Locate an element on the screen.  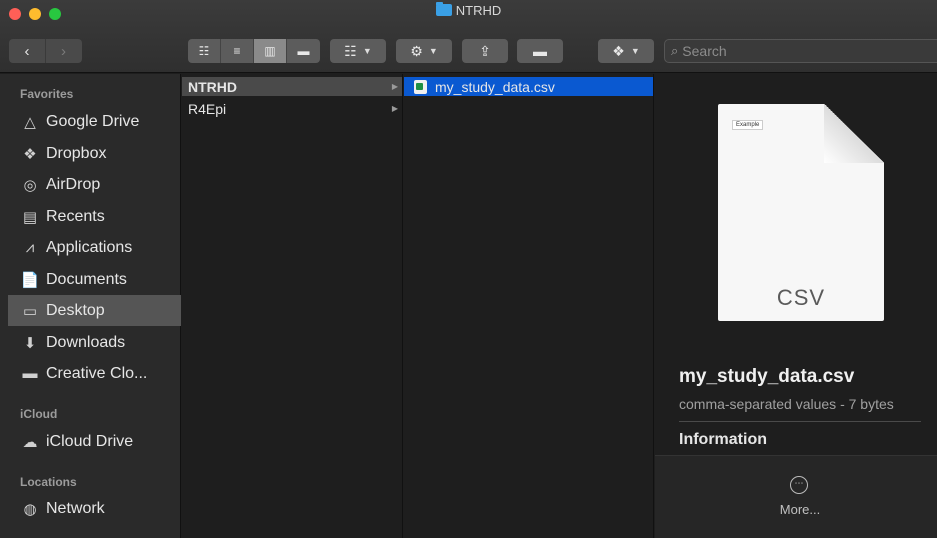
csv-file-icon is located at coordinates (420, 86).